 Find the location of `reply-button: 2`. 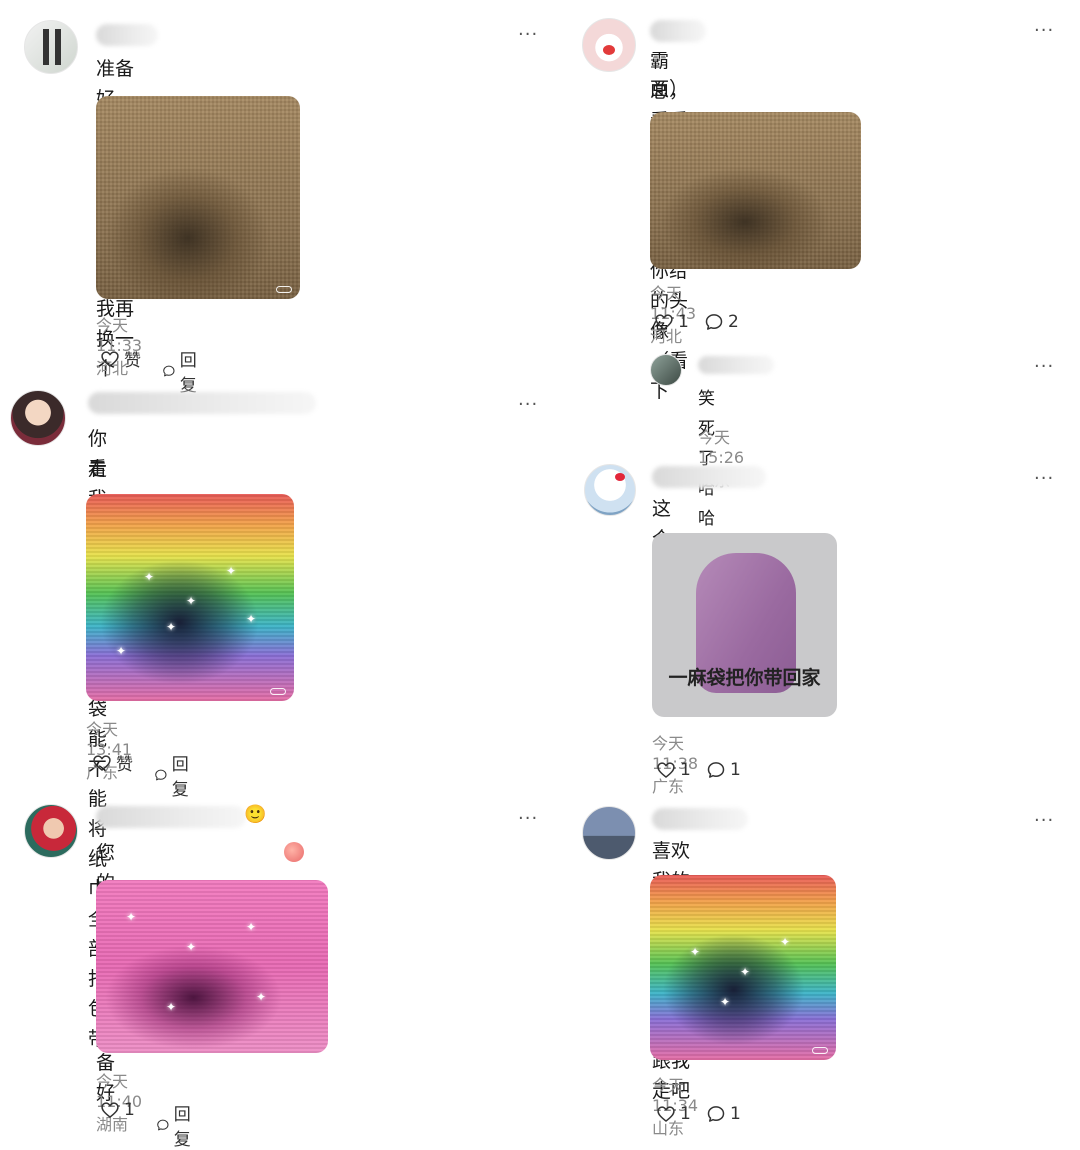

reply-button: 2 is located at coordinates (721, 322).